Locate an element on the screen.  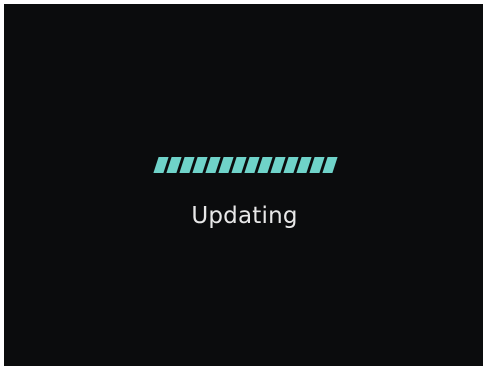
progress-bar is located at coordinates (249, 165).